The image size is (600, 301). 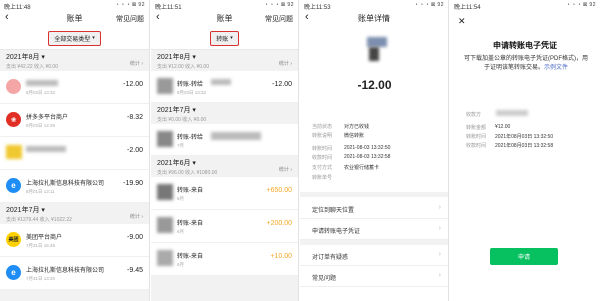 I want to click on transaction-type-filter: 转账 ▾, so click(x=224, y=38).